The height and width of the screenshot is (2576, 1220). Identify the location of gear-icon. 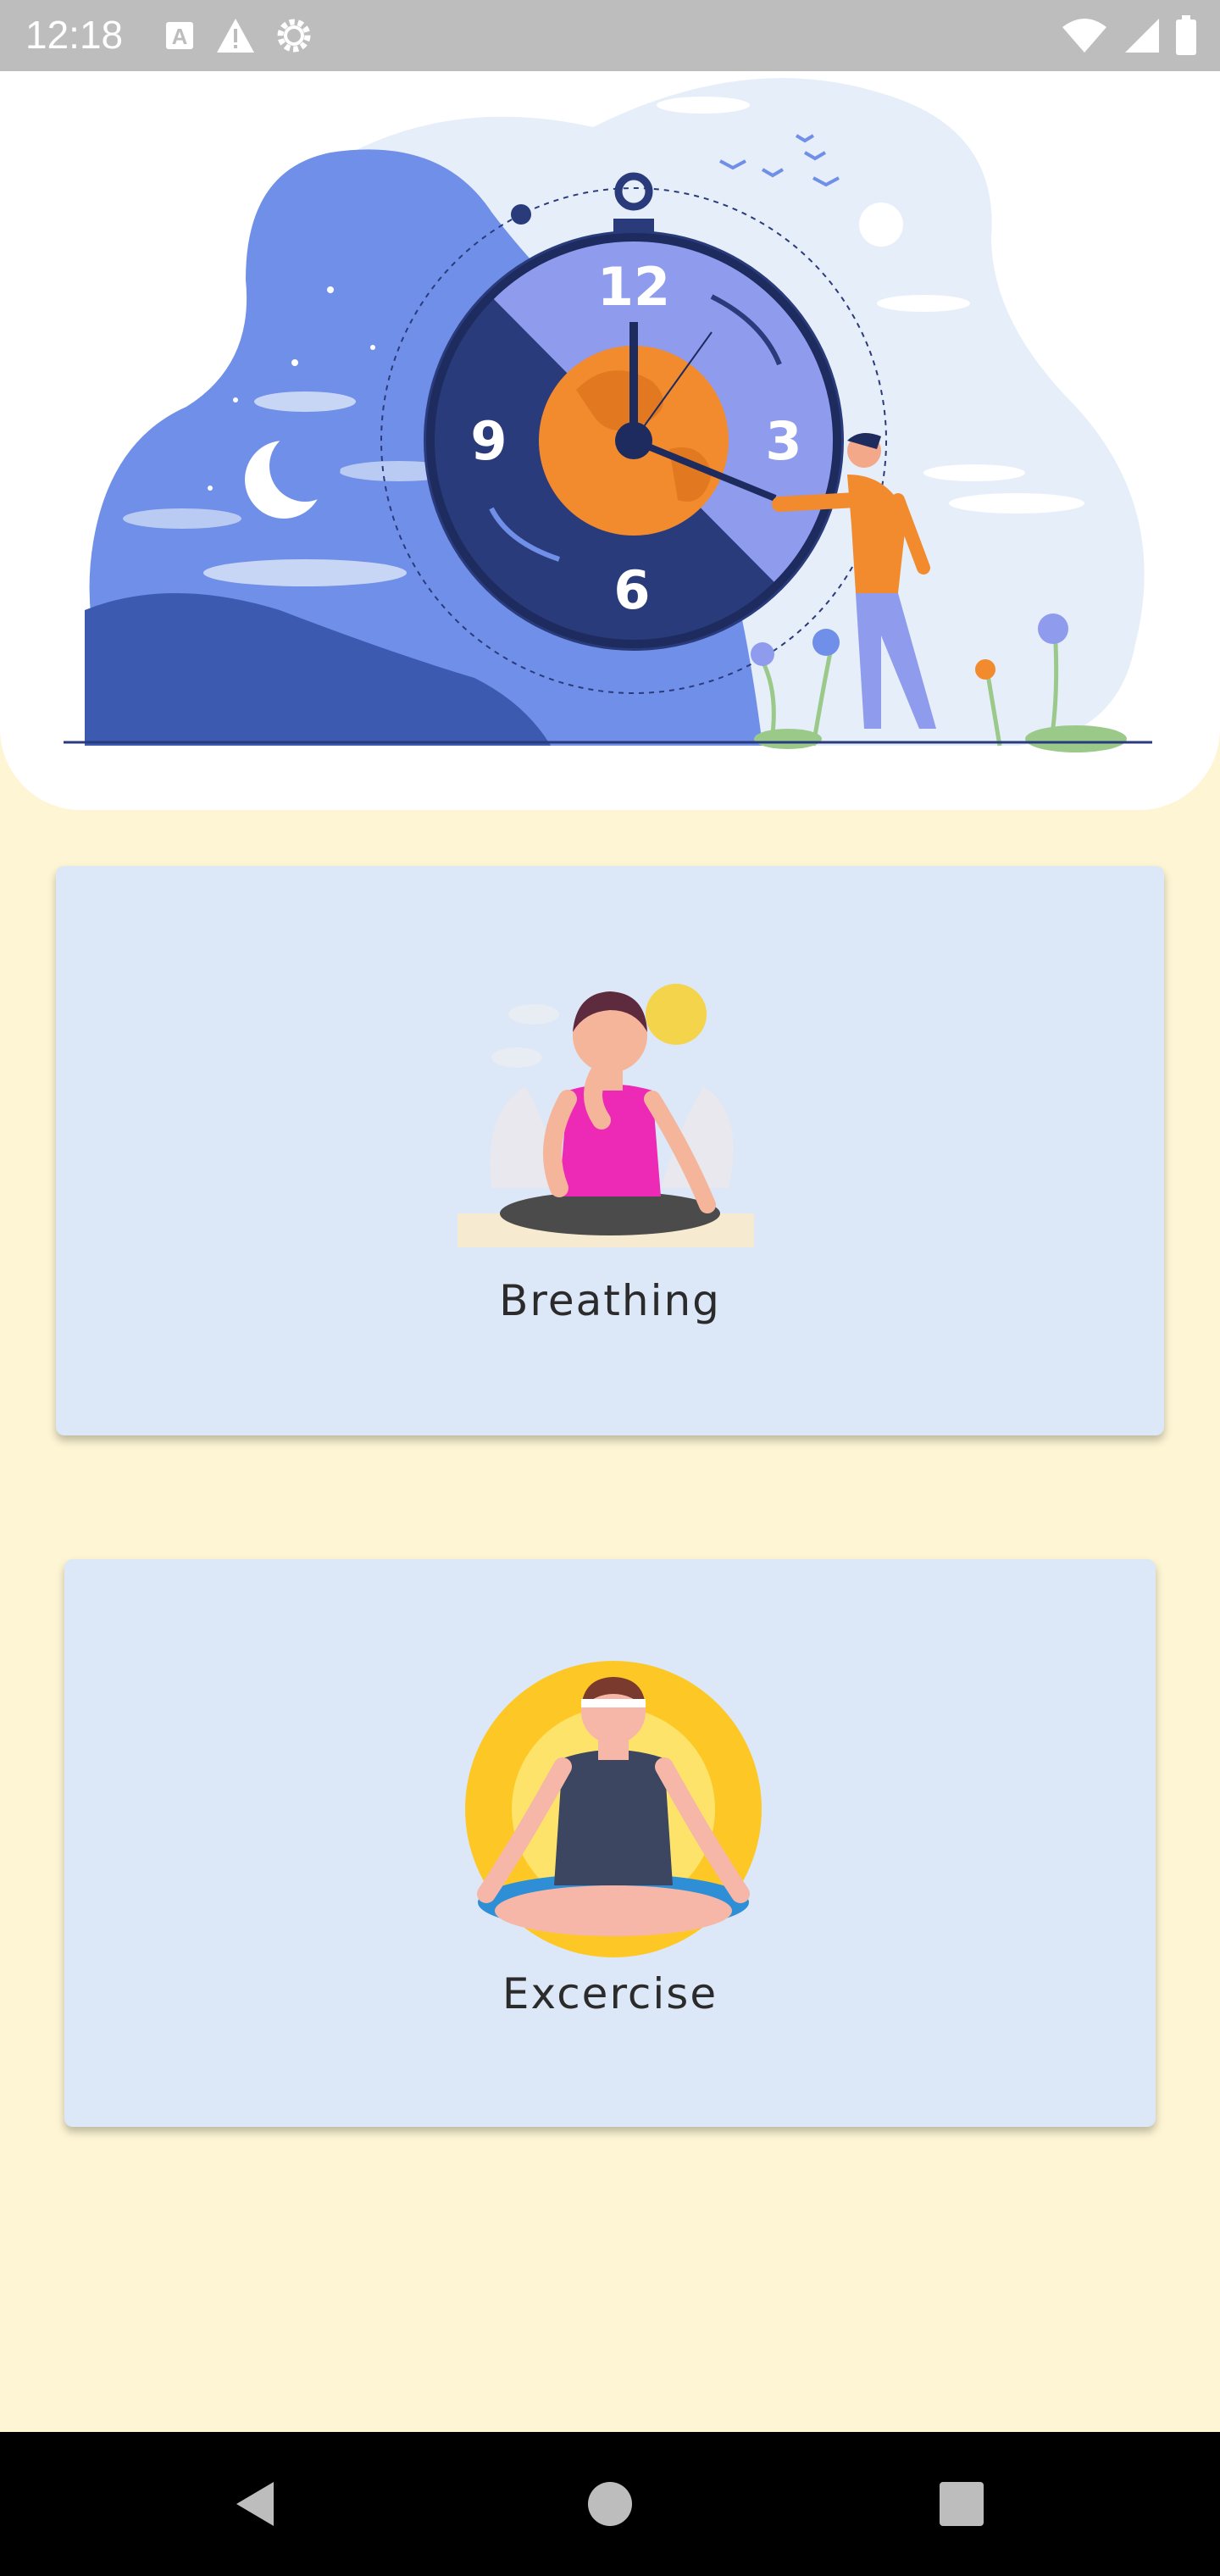
(294, 36).